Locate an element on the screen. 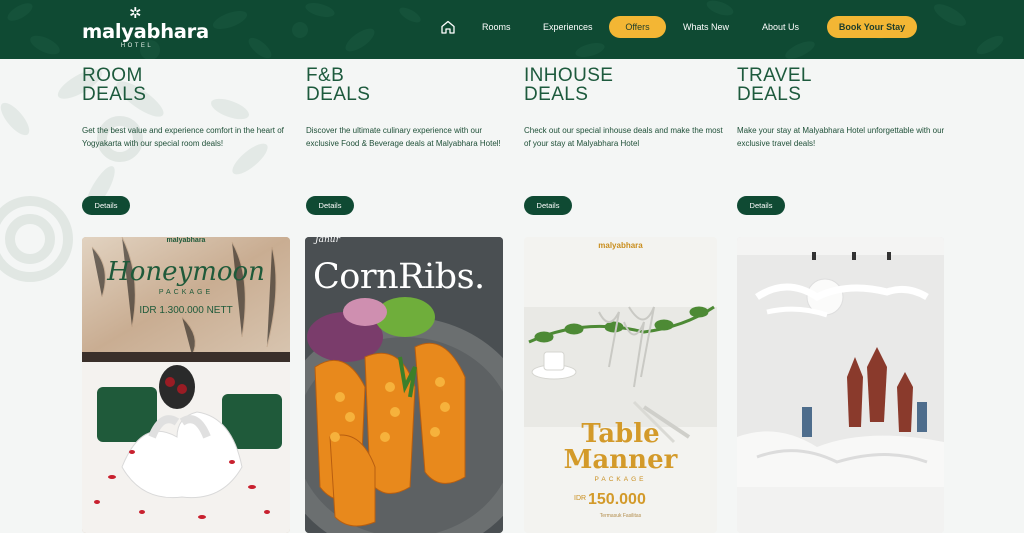 This screenshot has height=533, width=1024. deal-title: F&B DEALS is located at coordinates (338, 85).